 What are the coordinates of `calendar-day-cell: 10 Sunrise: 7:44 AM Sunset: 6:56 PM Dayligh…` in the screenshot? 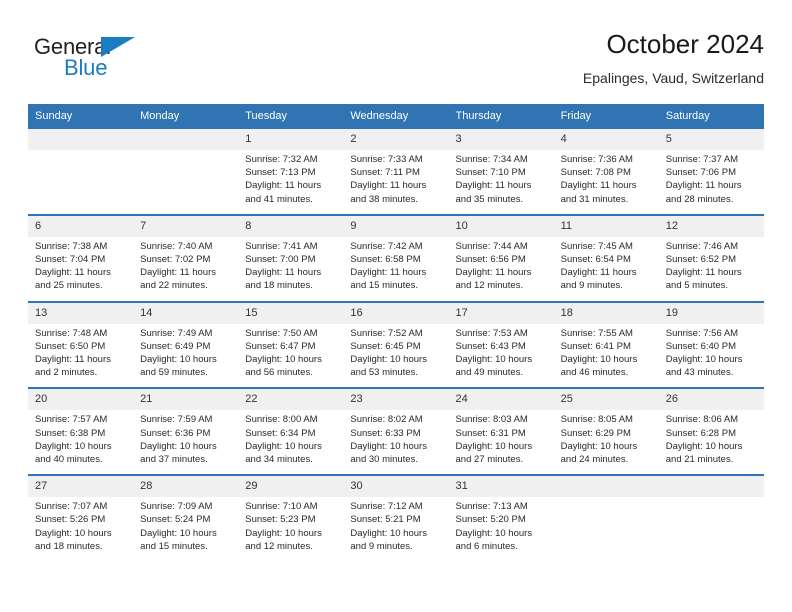 It's located at (501, 257).